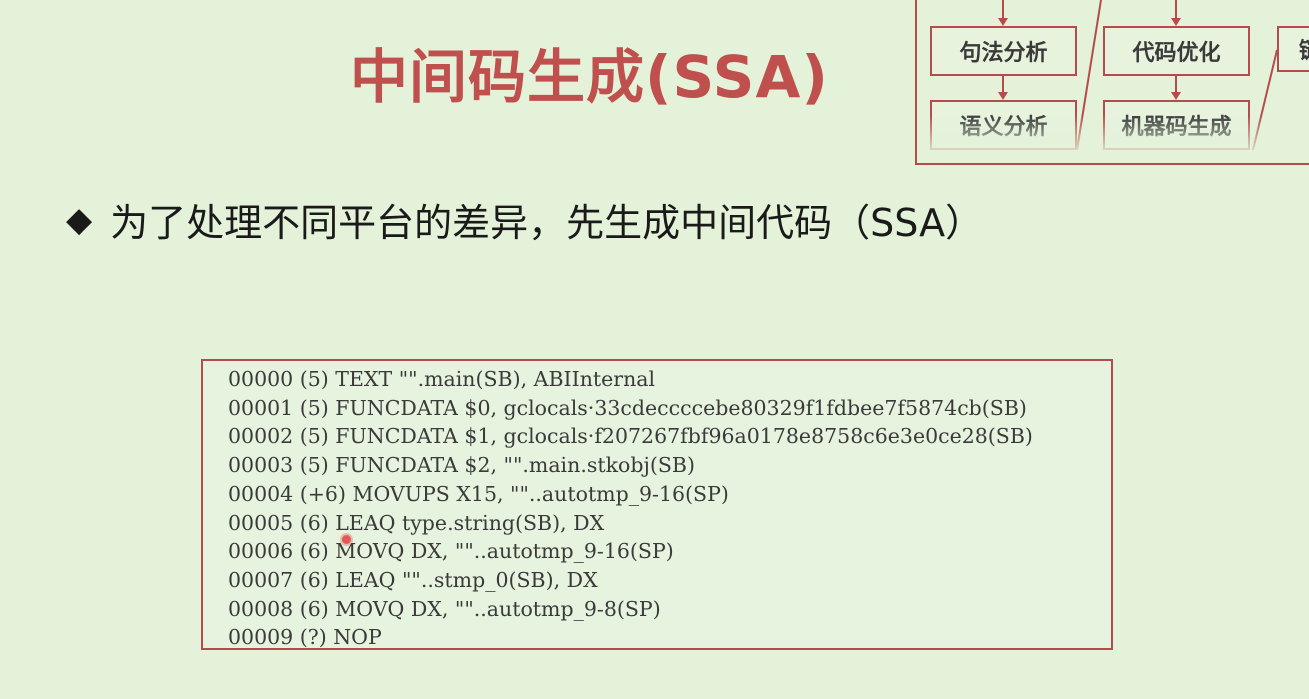 The width and height of the screenshot is (1309, 699). I want to click on flow-box-semantic-analysis: 语义分析, so click(1003, 125).